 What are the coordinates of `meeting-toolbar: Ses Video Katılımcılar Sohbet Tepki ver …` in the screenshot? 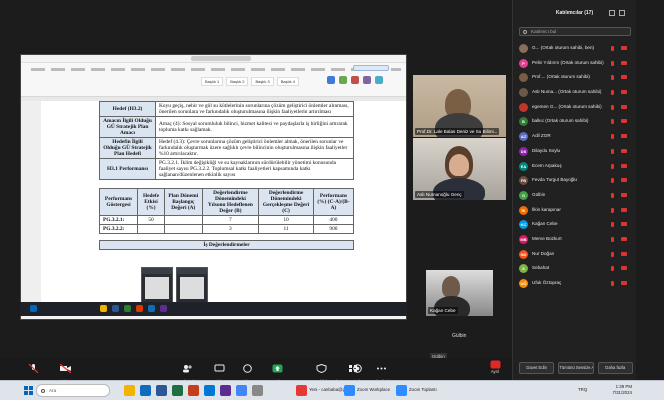 It's located at (256, 371).